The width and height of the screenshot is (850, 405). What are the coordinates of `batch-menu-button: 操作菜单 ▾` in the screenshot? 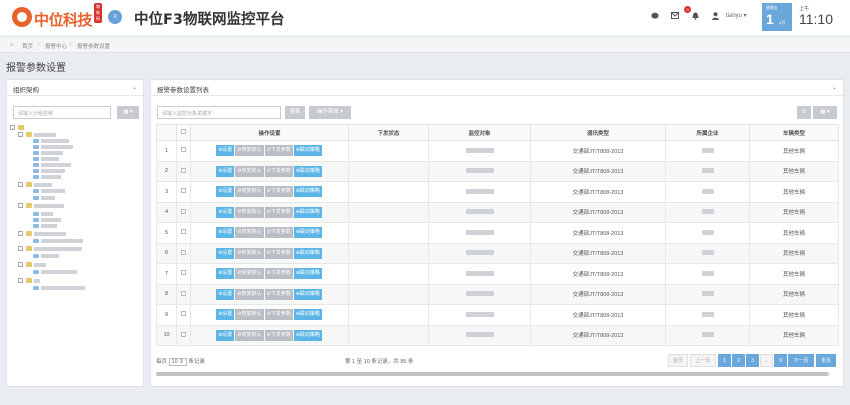 It's located at (330, 112).